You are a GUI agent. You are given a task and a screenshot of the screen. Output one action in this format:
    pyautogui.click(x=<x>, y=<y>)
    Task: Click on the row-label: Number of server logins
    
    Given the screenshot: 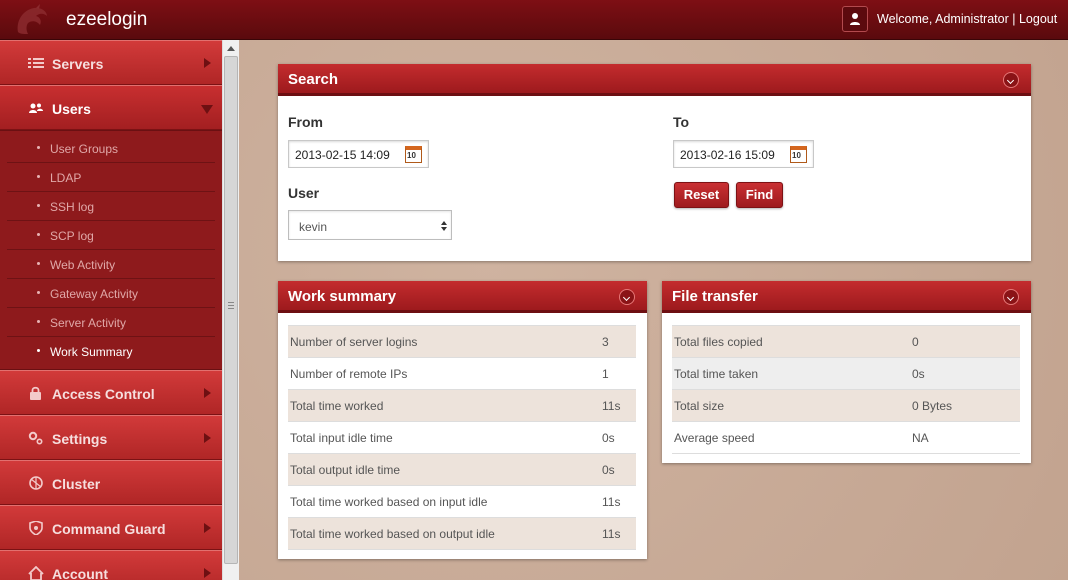 What is the action you would take?
    pyautogui.click(x=445, y=341)
    